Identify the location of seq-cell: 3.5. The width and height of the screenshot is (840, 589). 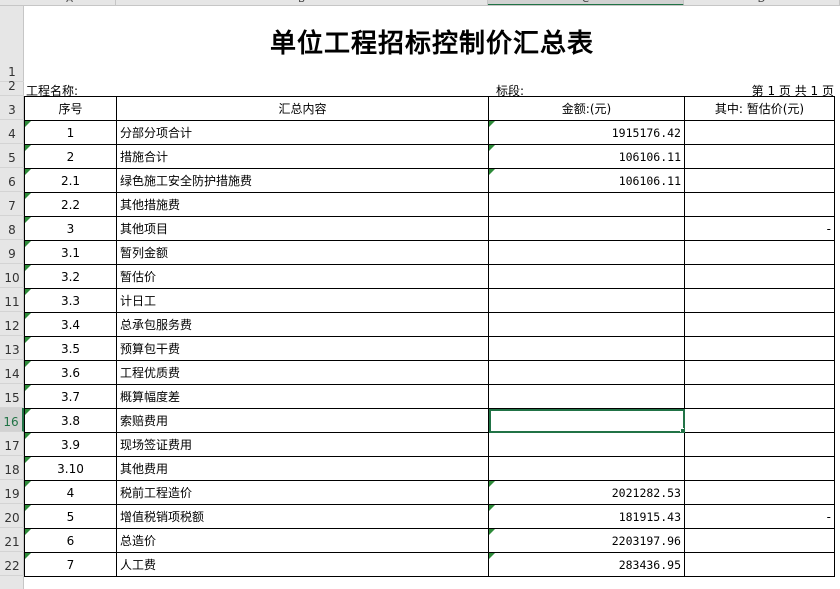
(70, 348).